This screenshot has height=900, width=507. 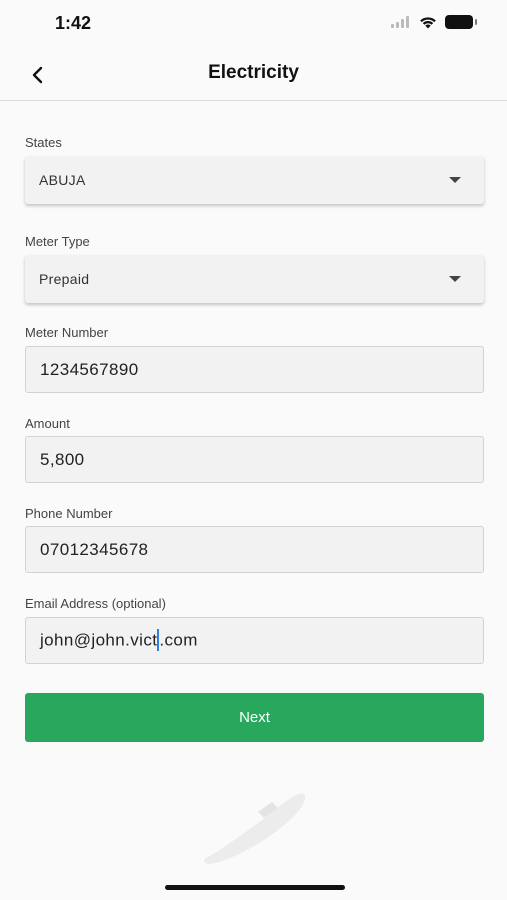 What do you see at coordinates (158, 639) in the screenshot?
I see `text-cursor` at bounding box center [158, 639].